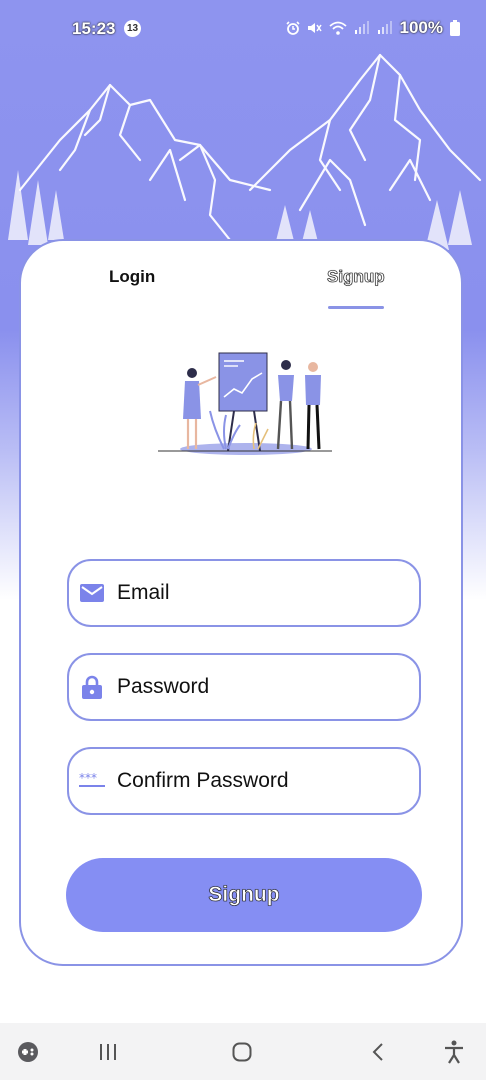  I want to click on accessibility-icon, so click(454, 1052).